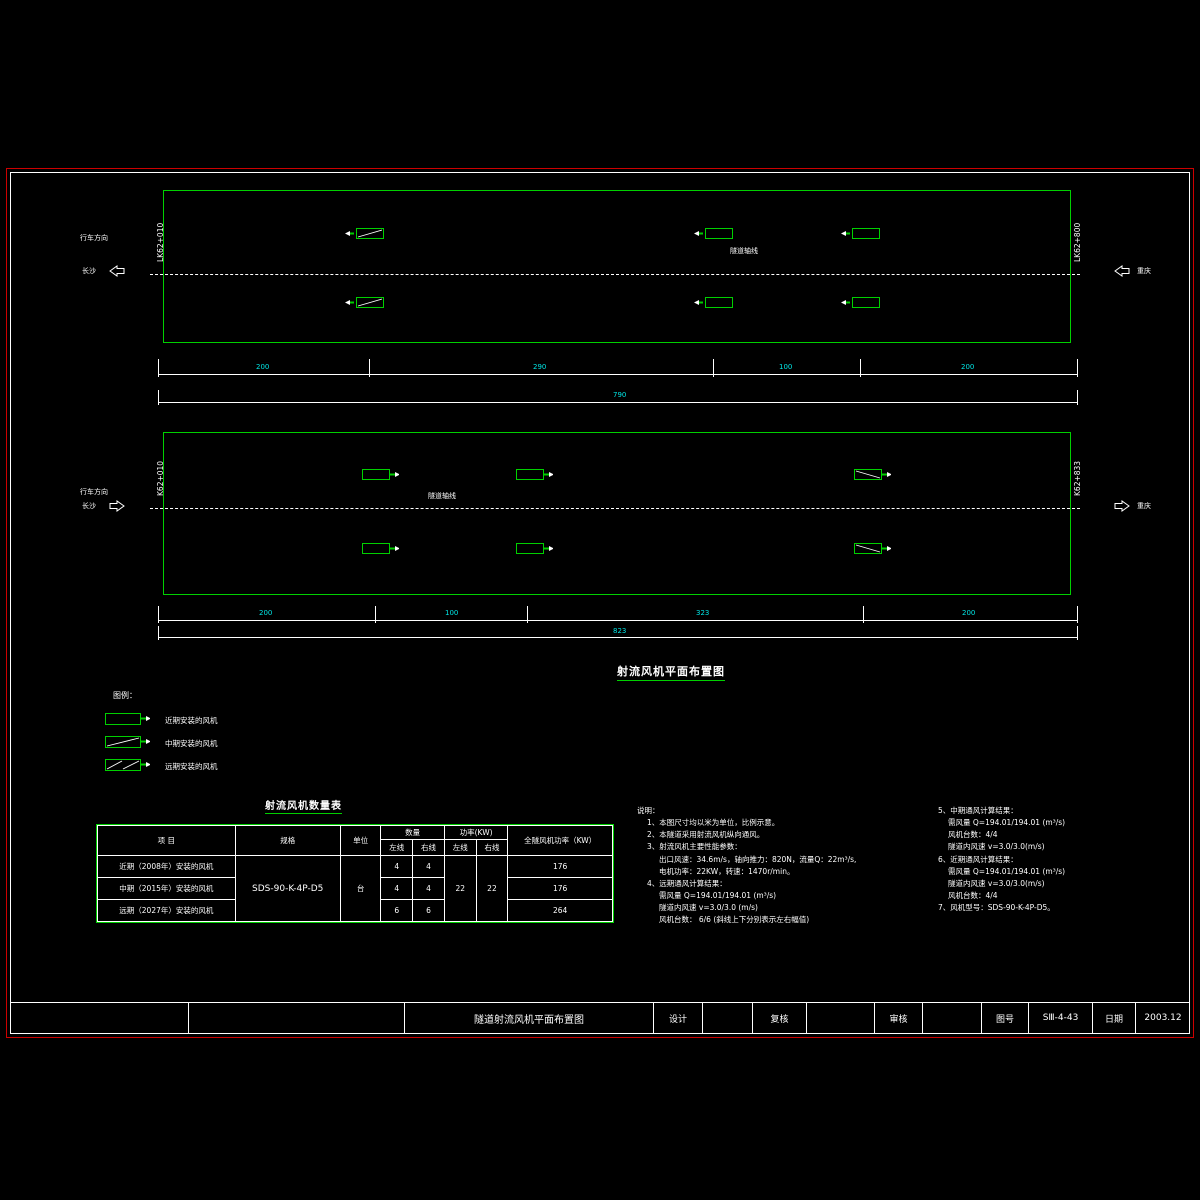 This screenshot has width=1200, height=1200. Describe the element at coordinates (166, 840) in the screenshot. I see `th-item: 项 目` at that location.